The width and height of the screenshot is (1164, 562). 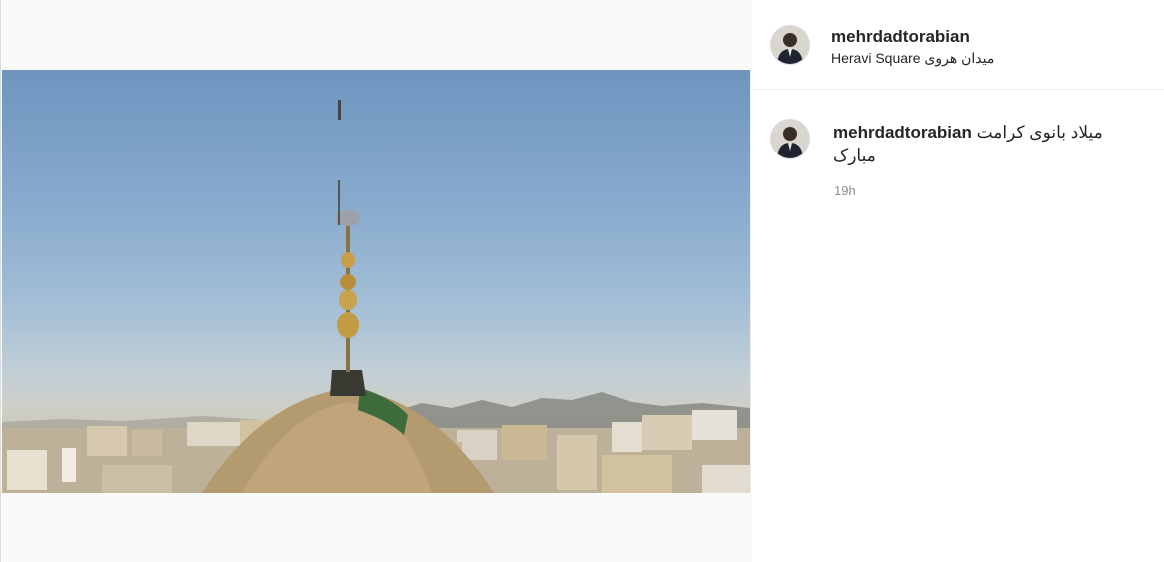 What do you see at coordinates (902, 132) in the screenshot?
I see `caption-username: mehrdadtorabian` at bounding box center [902, 132].